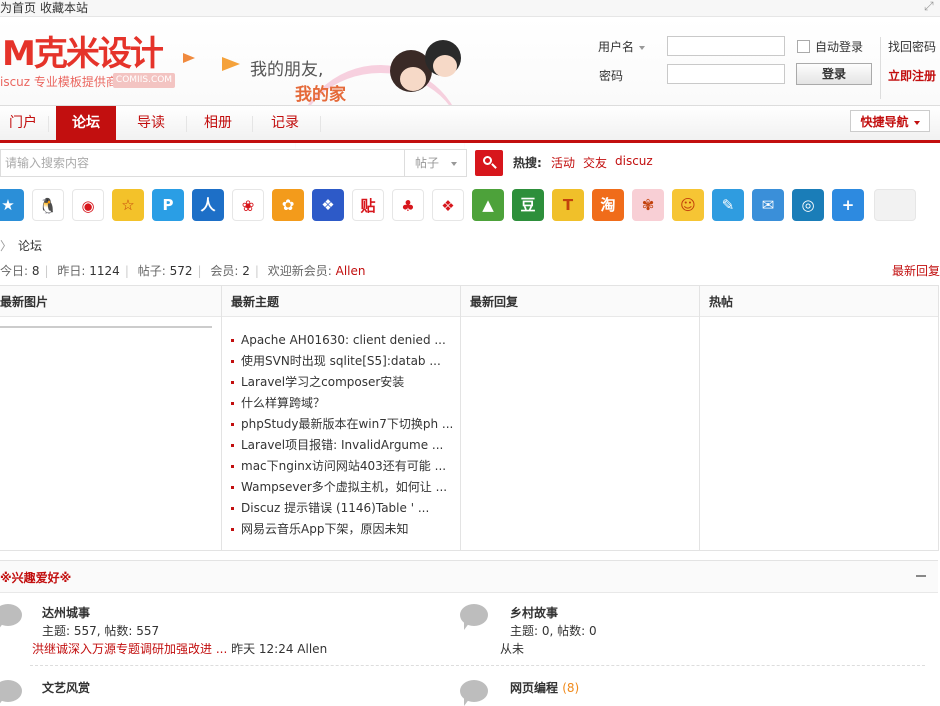 This screenshot has height=706, width=940. I want to click on weibo-icon: ◉, so click(88, 205).